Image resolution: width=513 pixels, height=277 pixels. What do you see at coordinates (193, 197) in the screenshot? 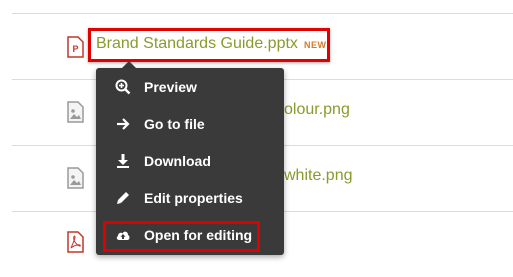
I see `menu-item-label: Edit properties` at bounding box center [193, 197].